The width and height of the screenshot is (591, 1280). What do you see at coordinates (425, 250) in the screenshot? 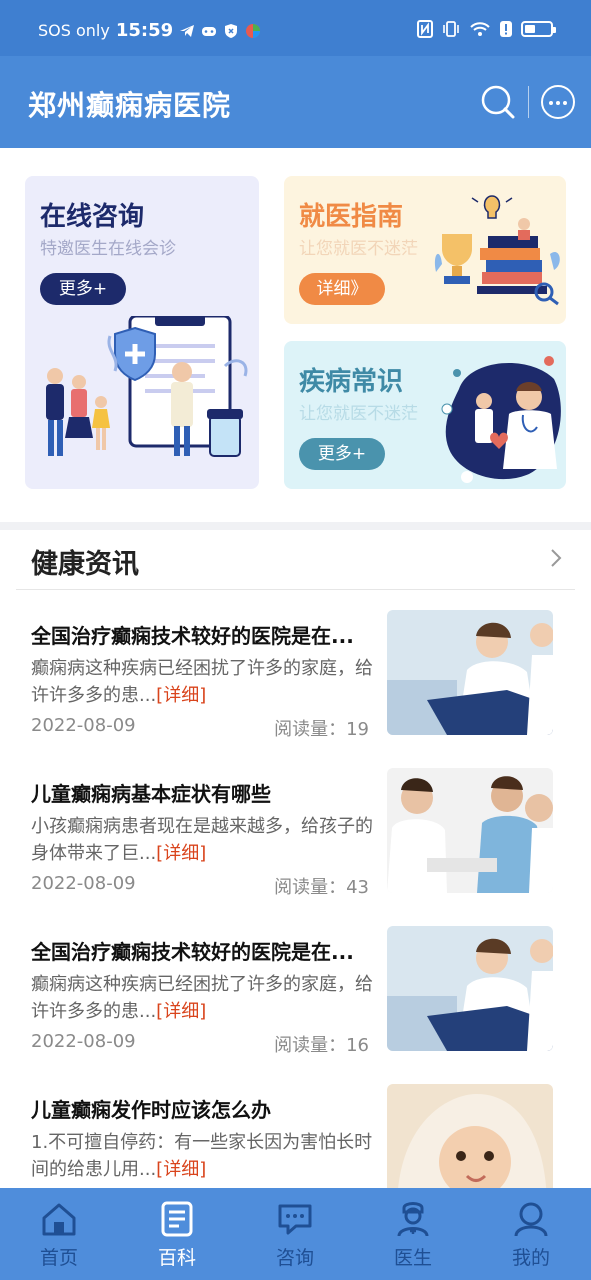
I see `medical-guide-card: 就医指南 让您就医不迷茫 详细》` at bounding box center [425, 250].